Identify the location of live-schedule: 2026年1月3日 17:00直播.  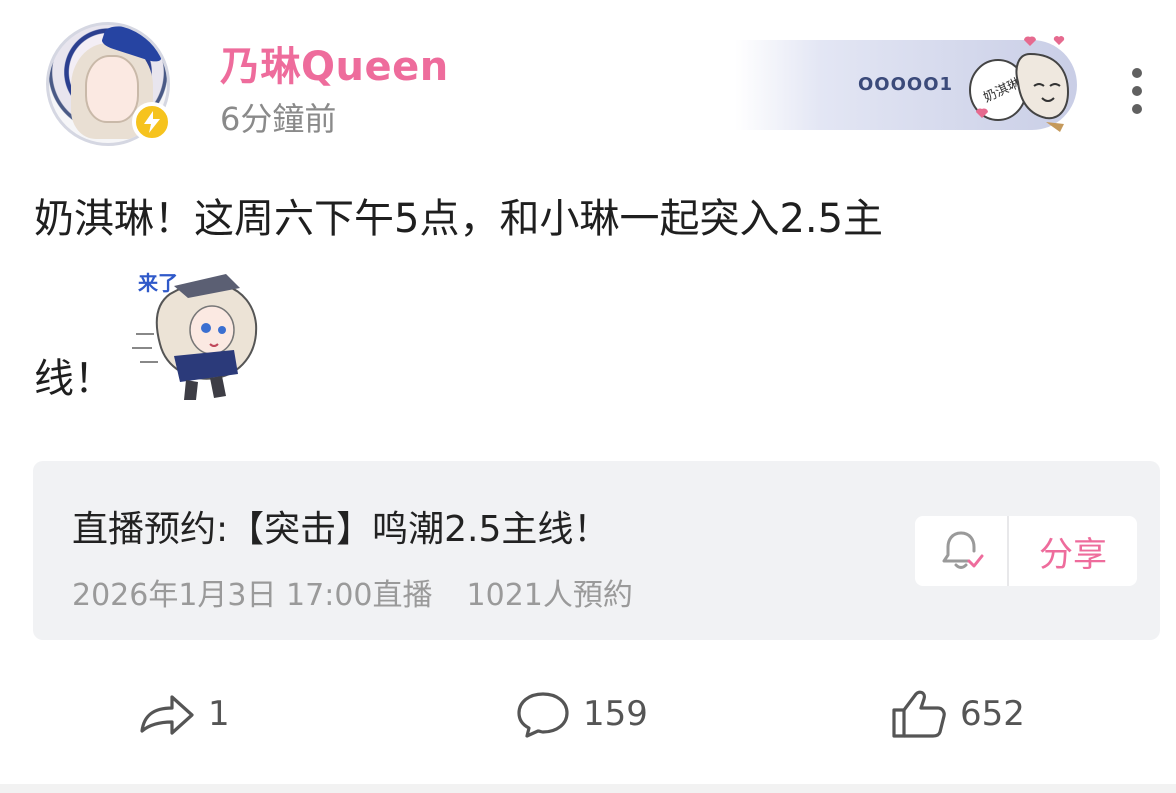
(252, 595).